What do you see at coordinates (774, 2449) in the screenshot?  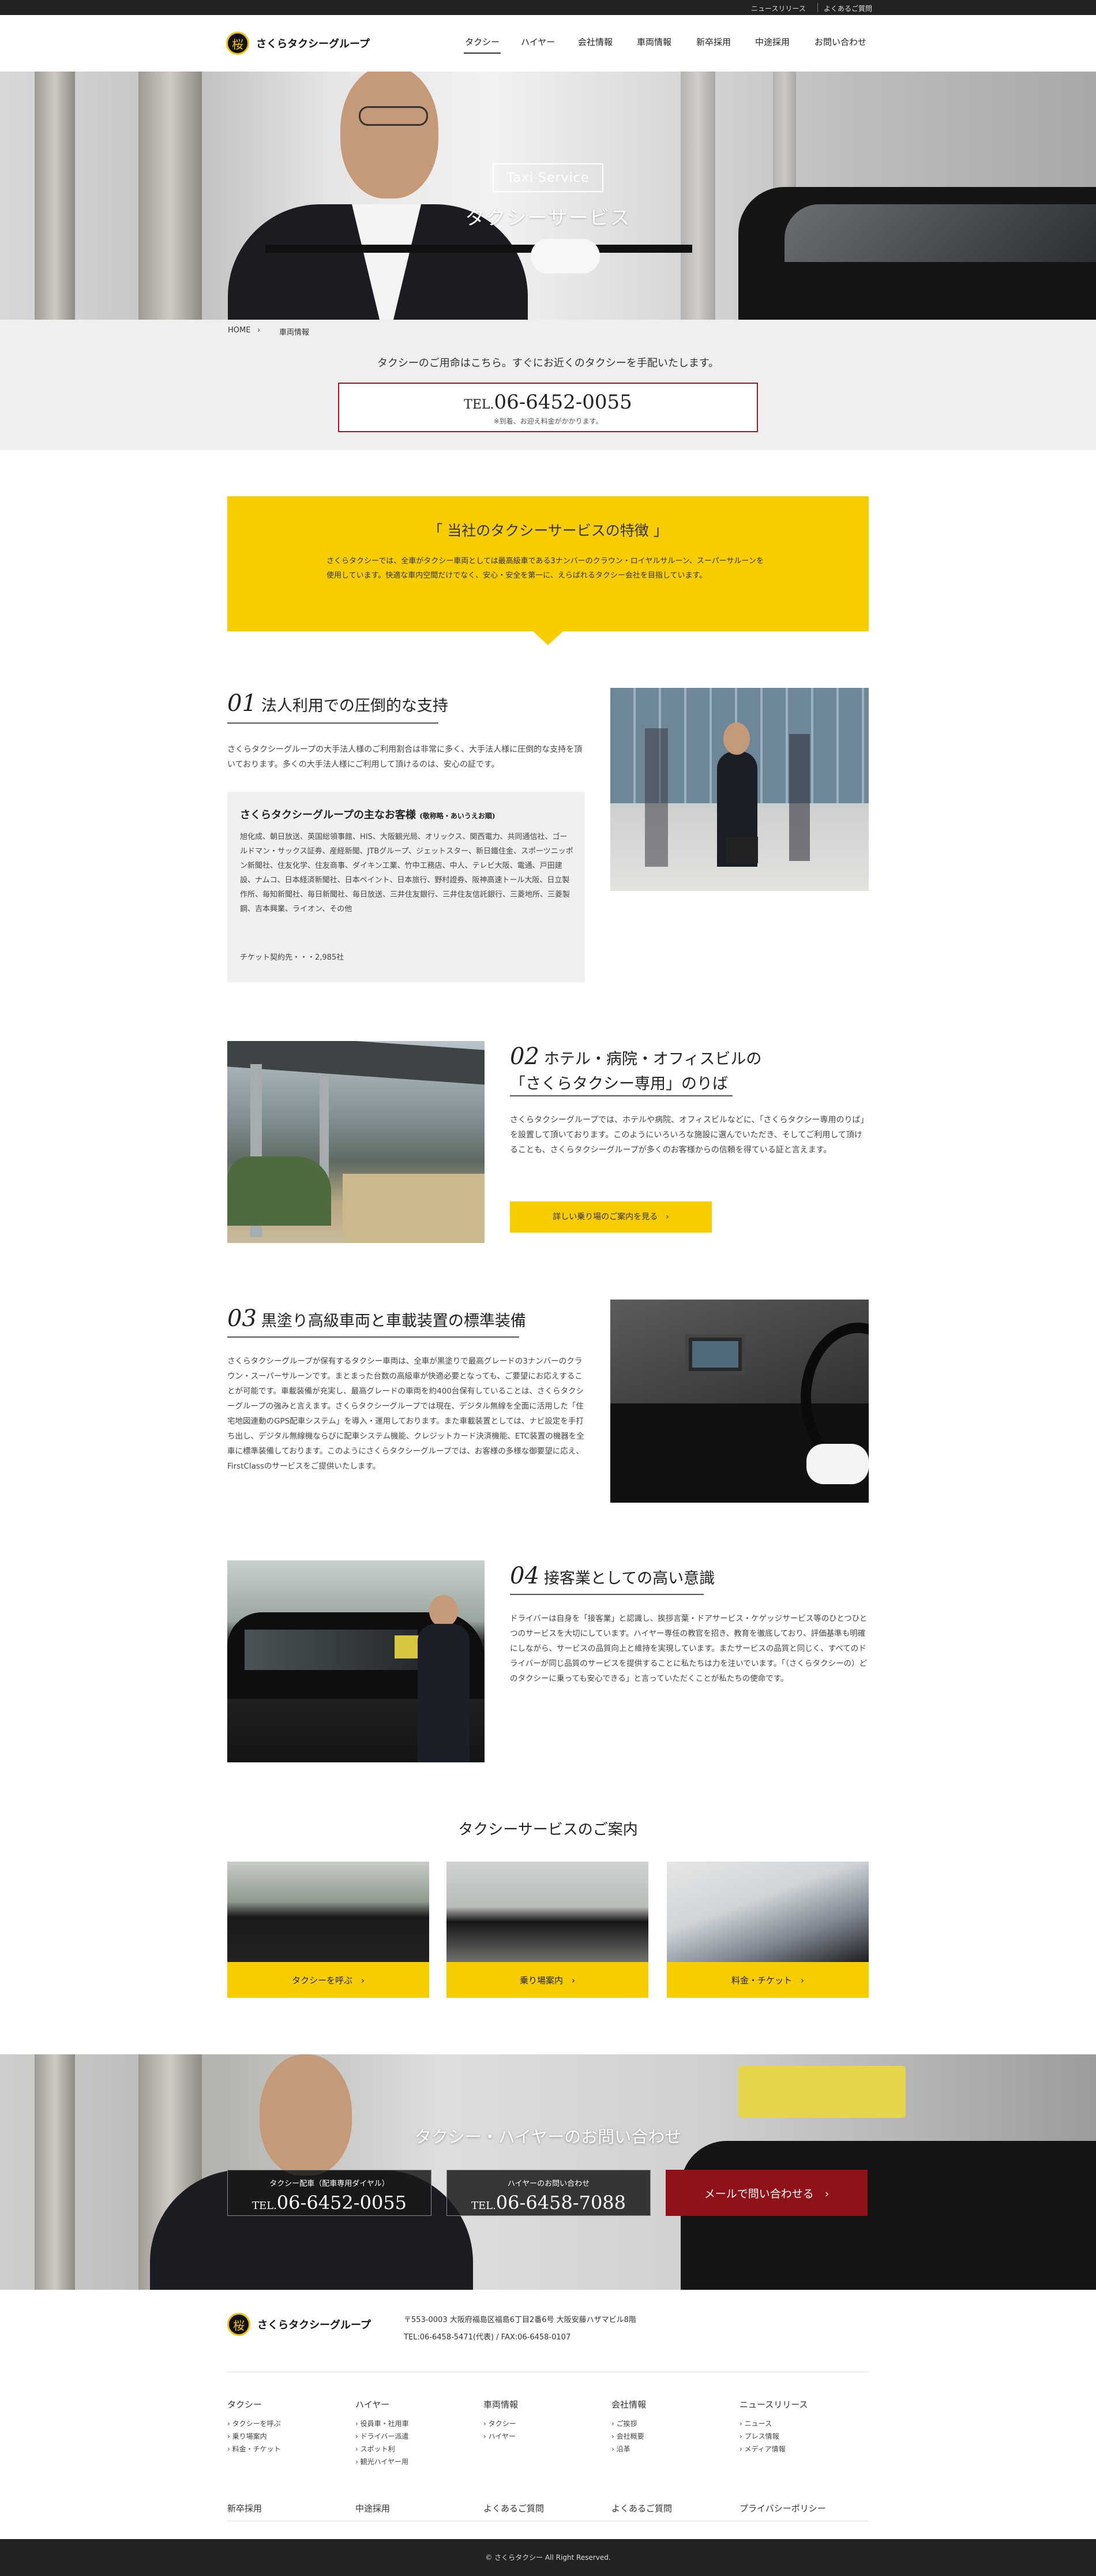 I see `footer-link: › メディア情報` at bounding box center [774, 2449].